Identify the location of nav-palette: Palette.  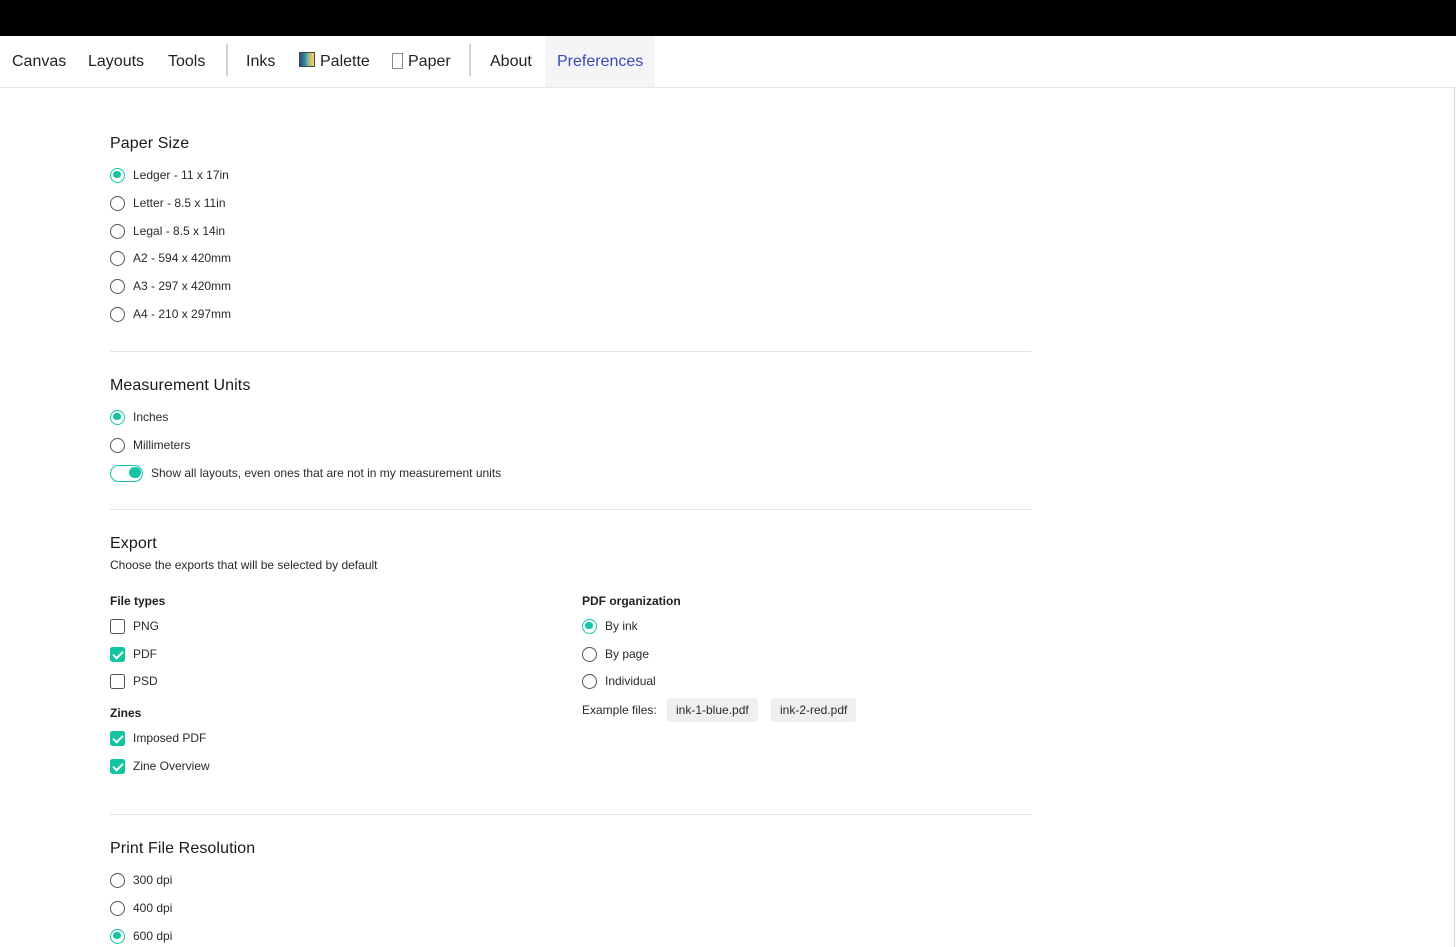
(334, 61).